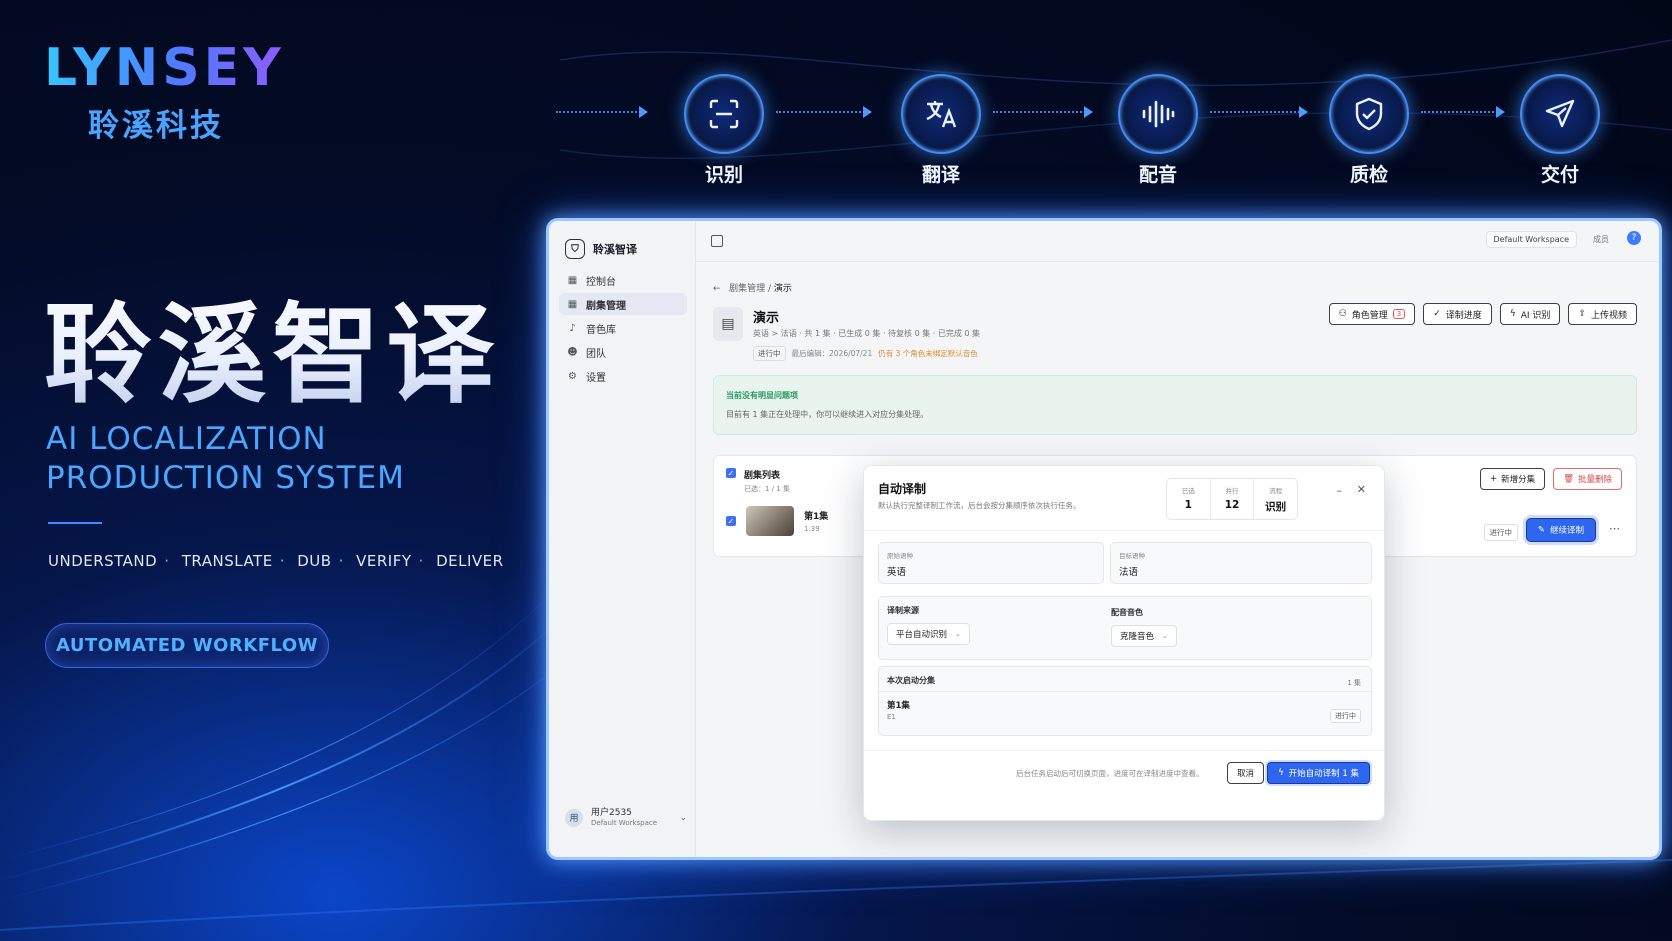 The height and width of the screenshot is (941, 1672). I want to click on sidebar-item-settings: ⚙ 设置, so click(623, 376).